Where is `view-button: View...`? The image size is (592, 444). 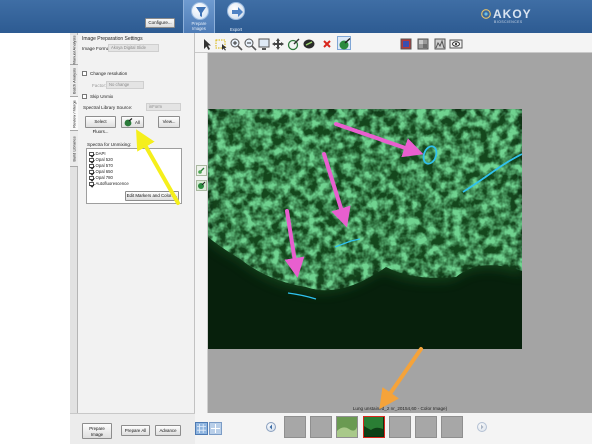
view-button: View... is located at coordinates (169, 122).